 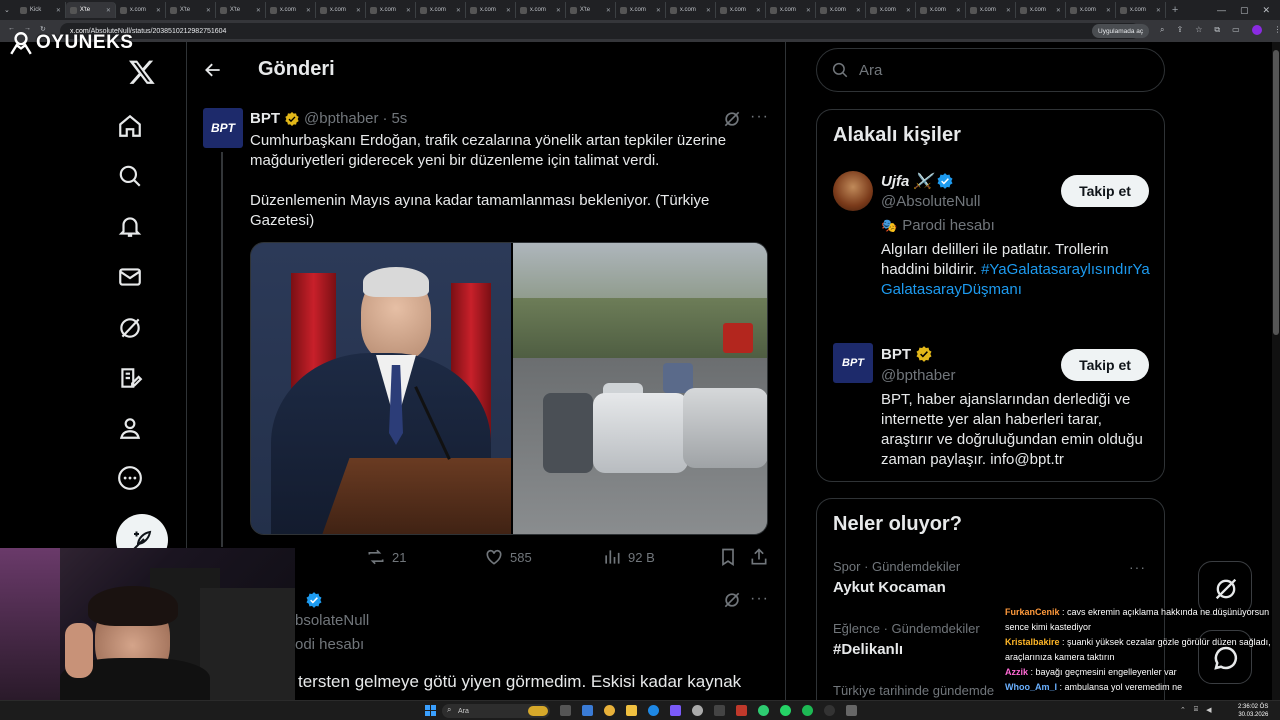 I want to click on views-button: 92 B, so click(x=628, y=557).